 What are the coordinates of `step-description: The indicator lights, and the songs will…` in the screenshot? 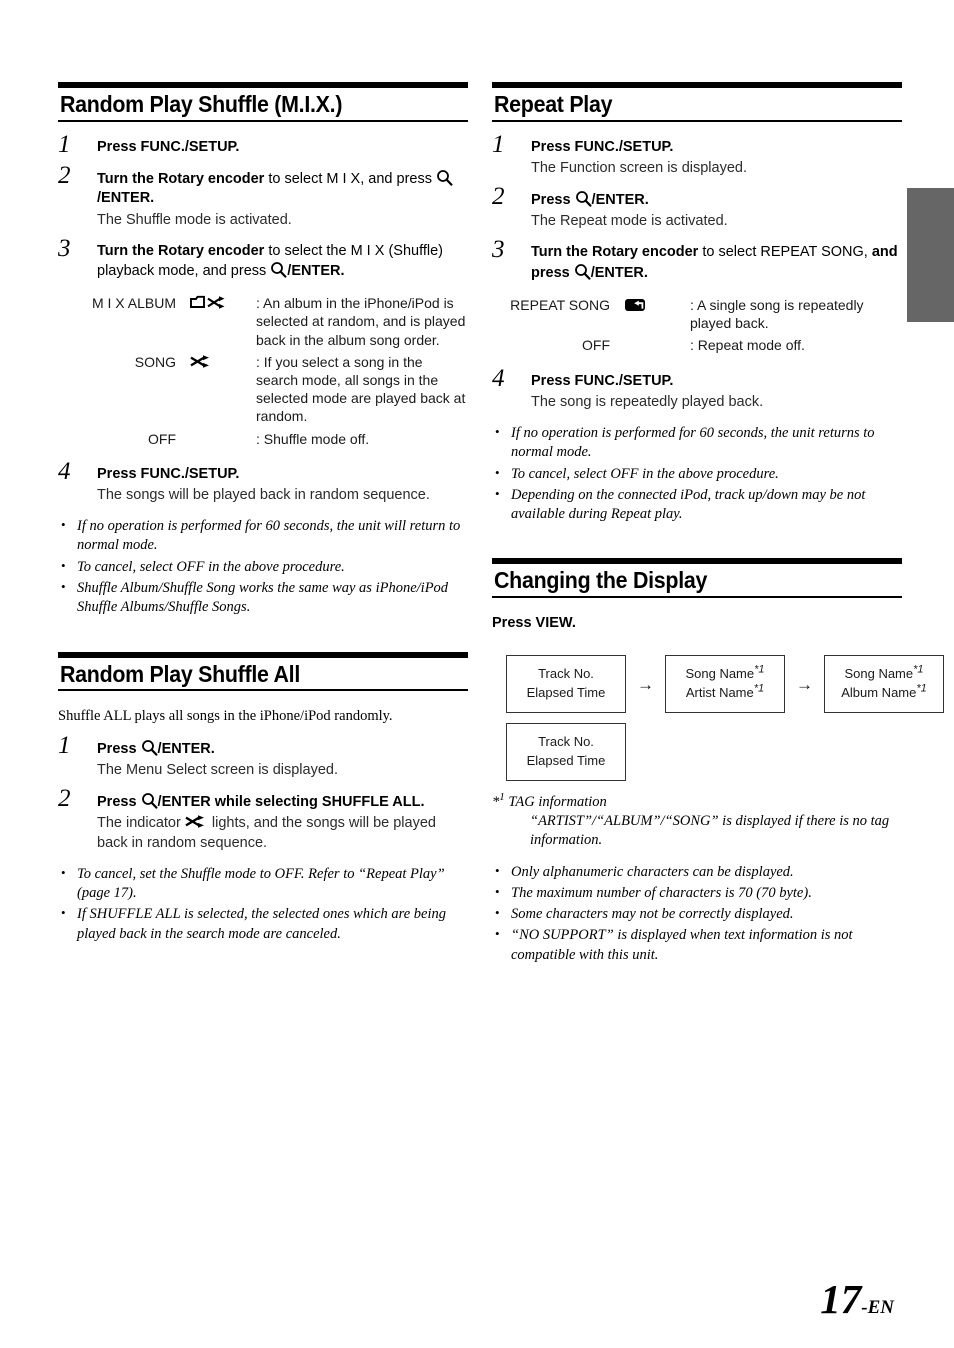 It's located at (282, 833).